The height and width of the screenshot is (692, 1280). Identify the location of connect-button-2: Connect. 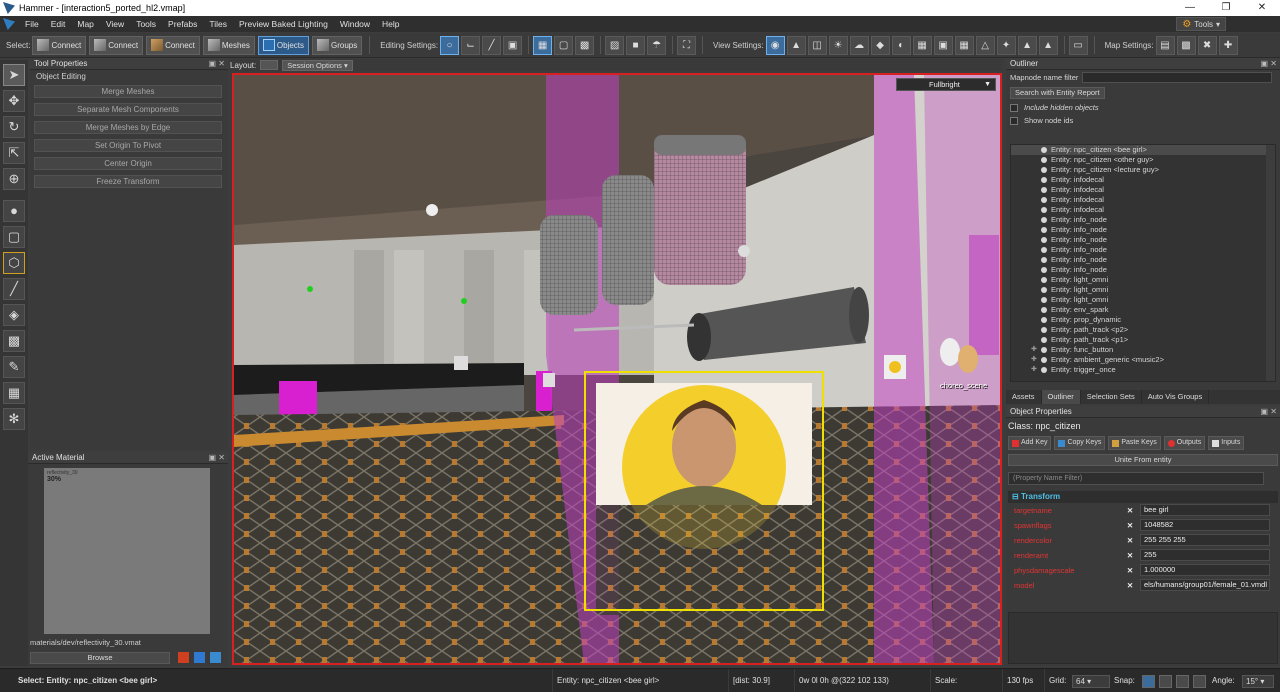
(116, 45).